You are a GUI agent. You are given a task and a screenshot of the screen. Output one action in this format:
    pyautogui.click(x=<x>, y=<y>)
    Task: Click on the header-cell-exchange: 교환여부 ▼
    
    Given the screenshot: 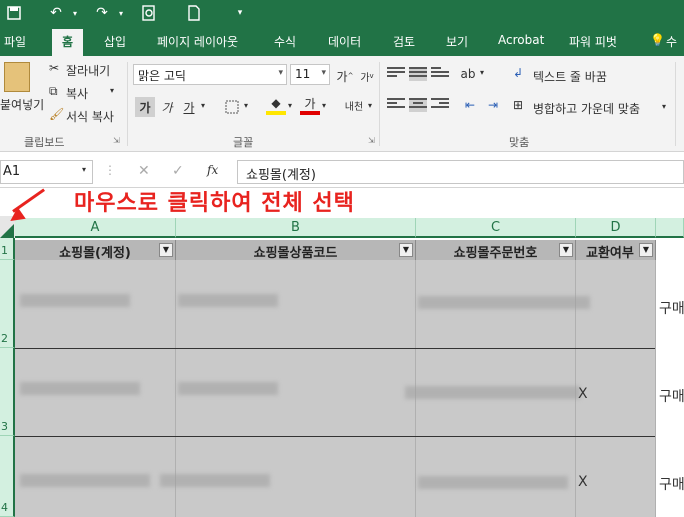 What is the action you would take?
    pyautogui.click(x=616, y=250)
    